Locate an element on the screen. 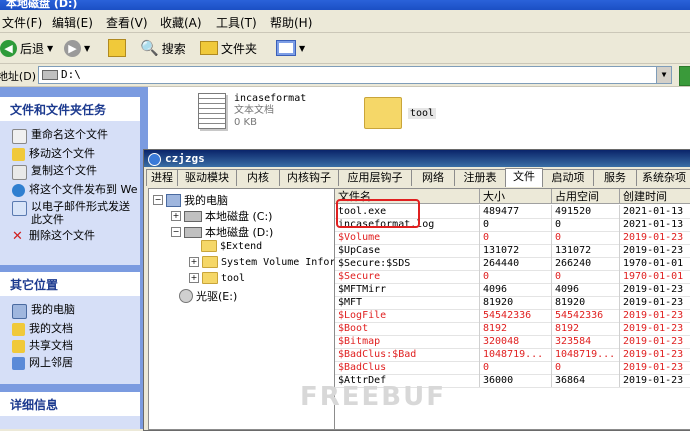  place-network: 网上邻居 is located at coordinates (76, 363).